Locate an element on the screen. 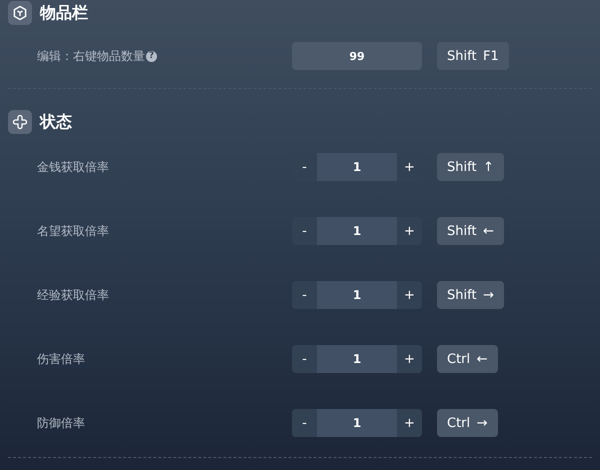  setting-label: 防御倍率 is located at coordinates (61, 423).